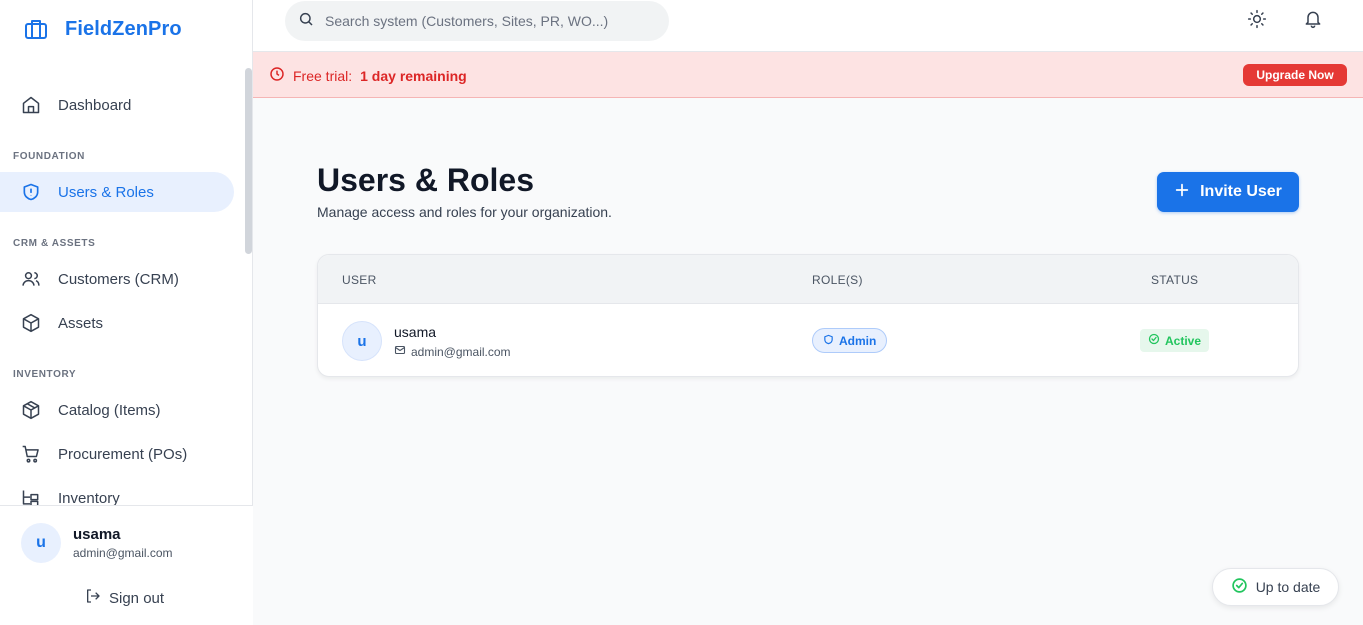 The image size is (1363, 625). What do you see at coordinates (306, 21) in the screenshot?
I see `search-icon` at bounding box center [306, 21].